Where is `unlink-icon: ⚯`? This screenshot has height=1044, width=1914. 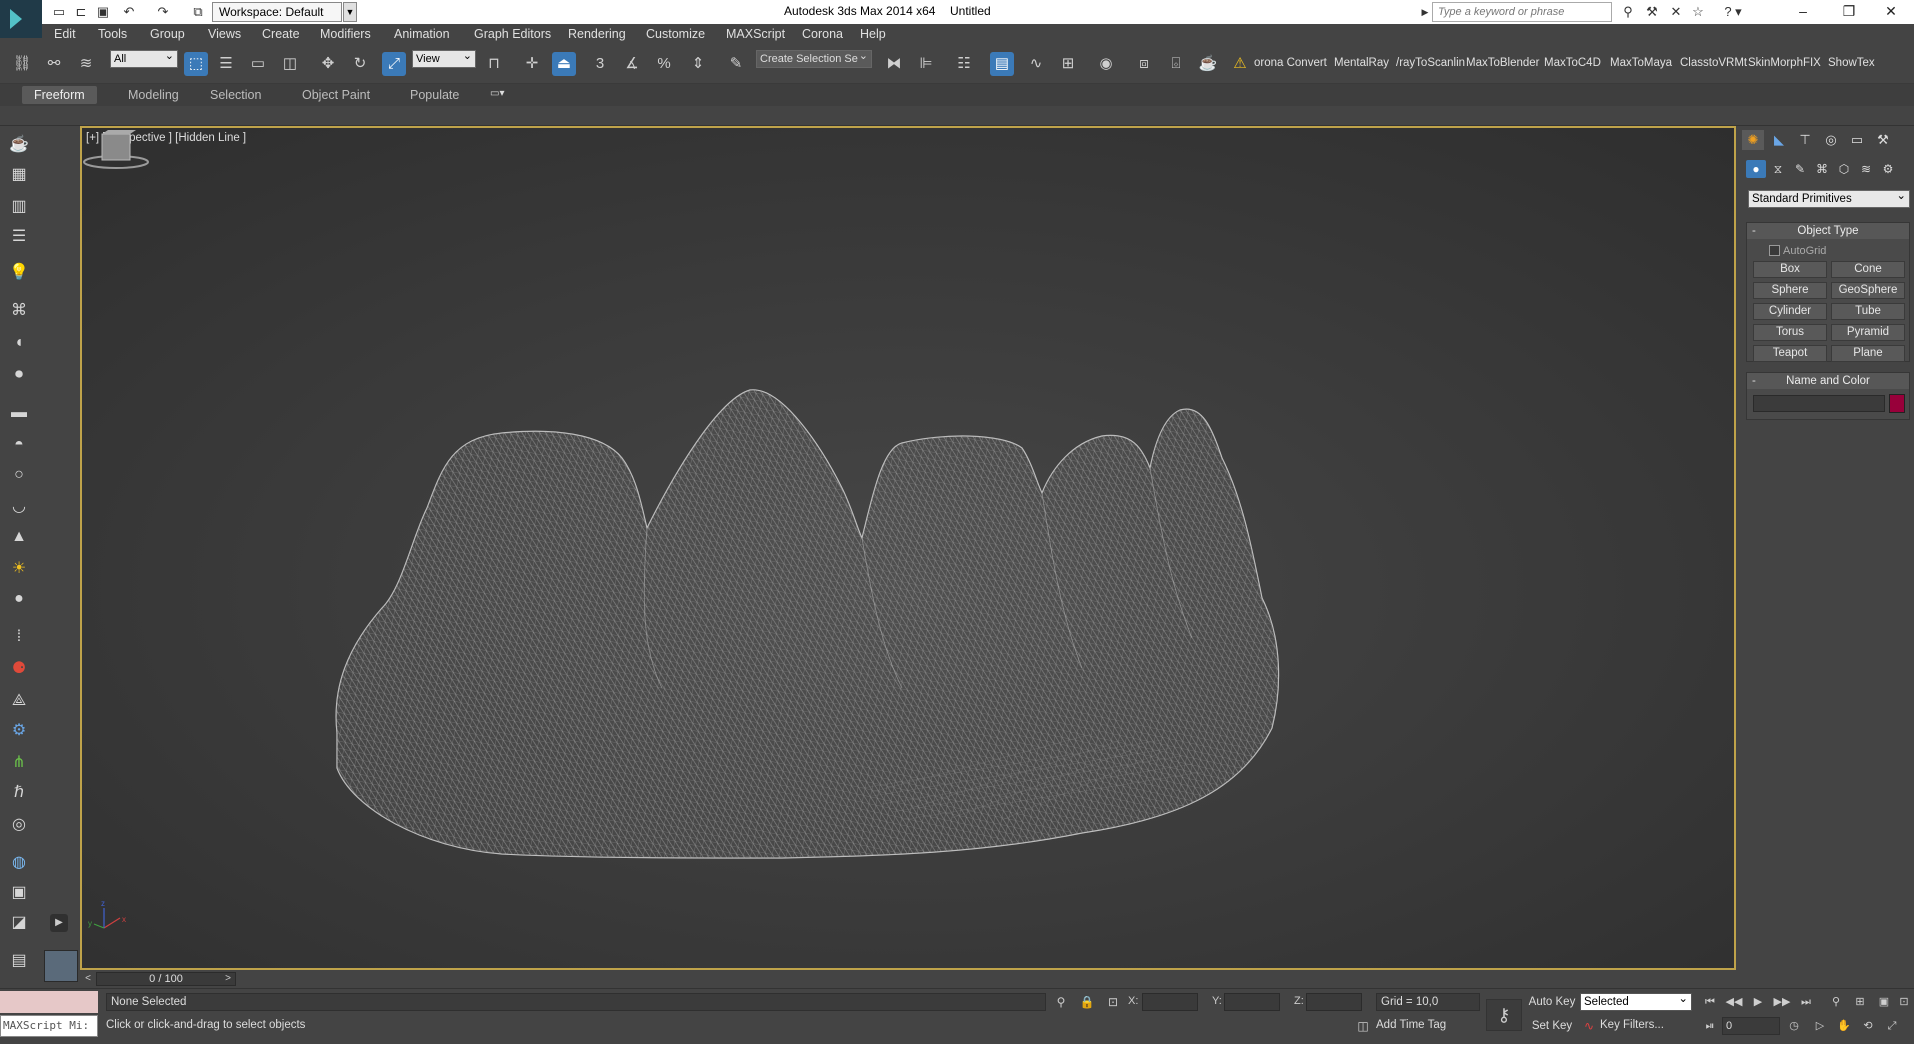 unlink-icon: ⚯ is located at coordinates (54, 64).